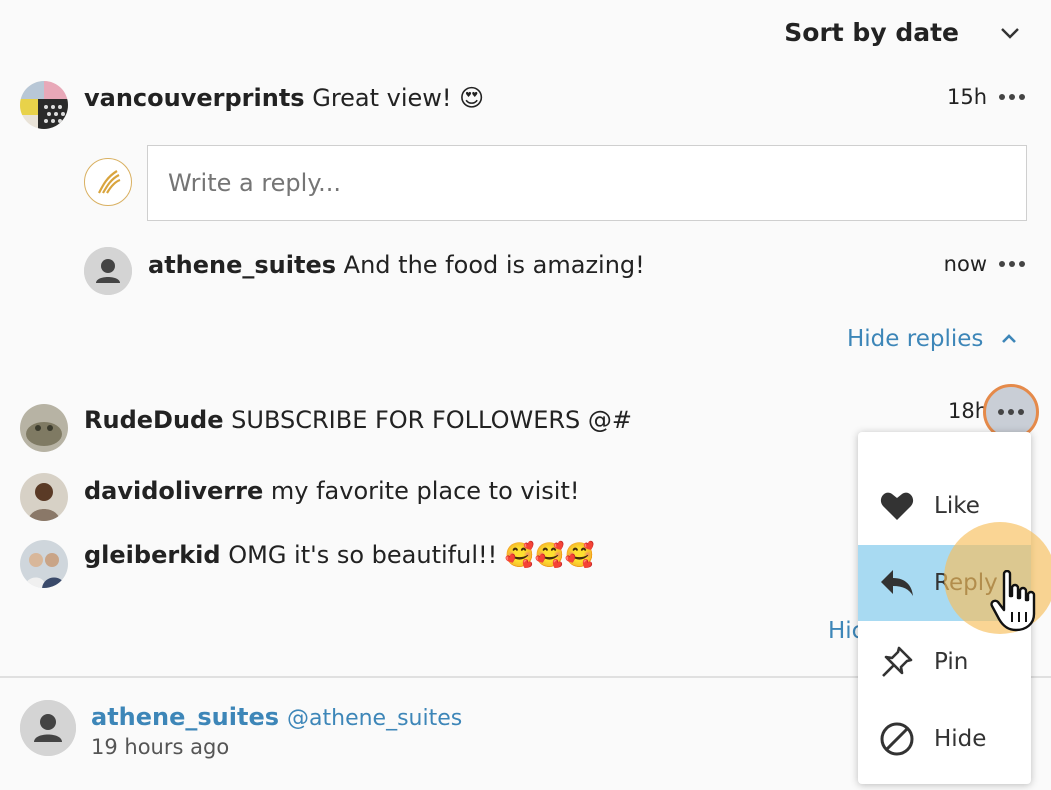  Describe the element at coordinates (1013, 601) in the screenshot. I see `hand-cursor-icon` at that location.